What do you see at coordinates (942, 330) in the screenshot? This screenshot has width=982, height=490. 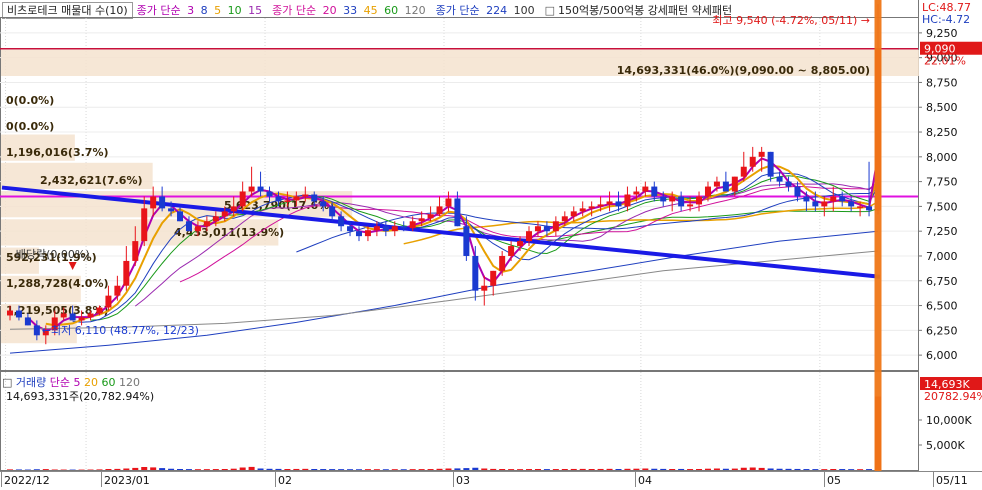 I see `price-tick-label: 6,250` at bounding box center [942, 330].